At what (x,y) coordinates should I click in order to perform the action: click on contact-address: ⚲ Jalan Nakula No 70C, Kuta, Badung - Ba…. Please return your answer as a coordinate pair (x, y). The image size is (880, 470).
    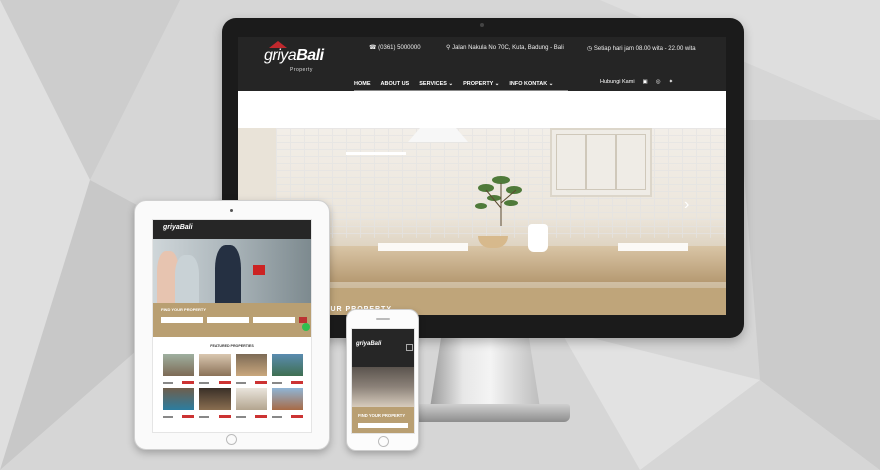
    Looking at the image, I should click on (505, 47).